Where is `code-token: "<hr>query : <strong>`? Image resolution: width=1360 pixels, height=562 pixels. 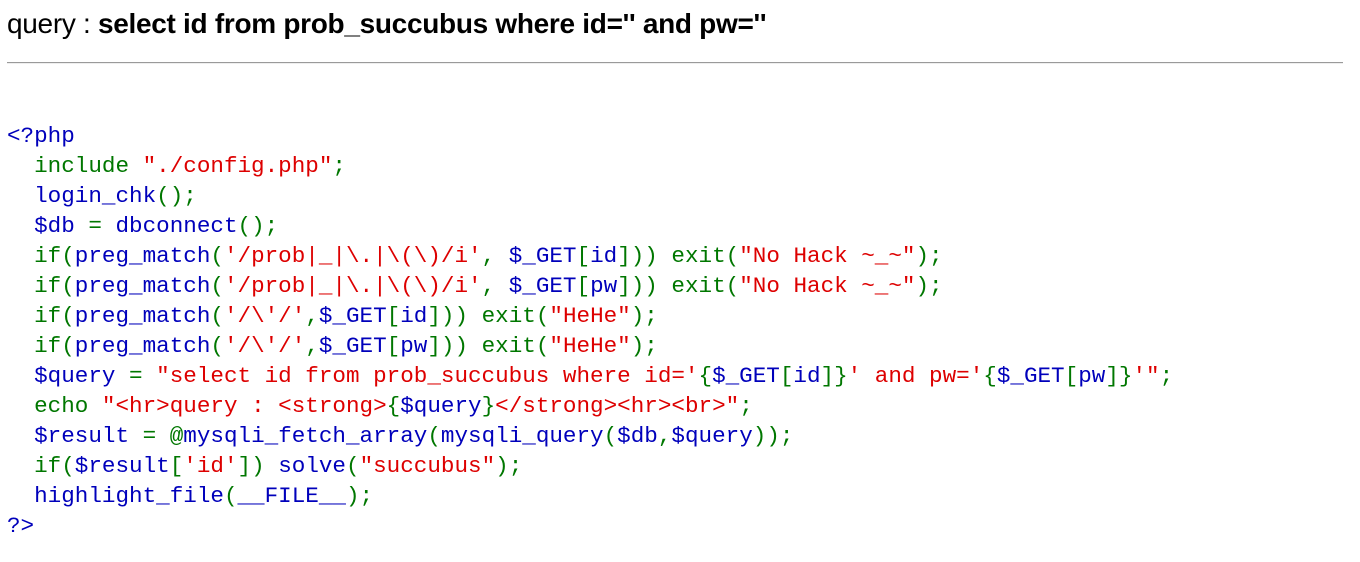
code-token: "<hr>query : <strong> is located at coordinates (244, 406).